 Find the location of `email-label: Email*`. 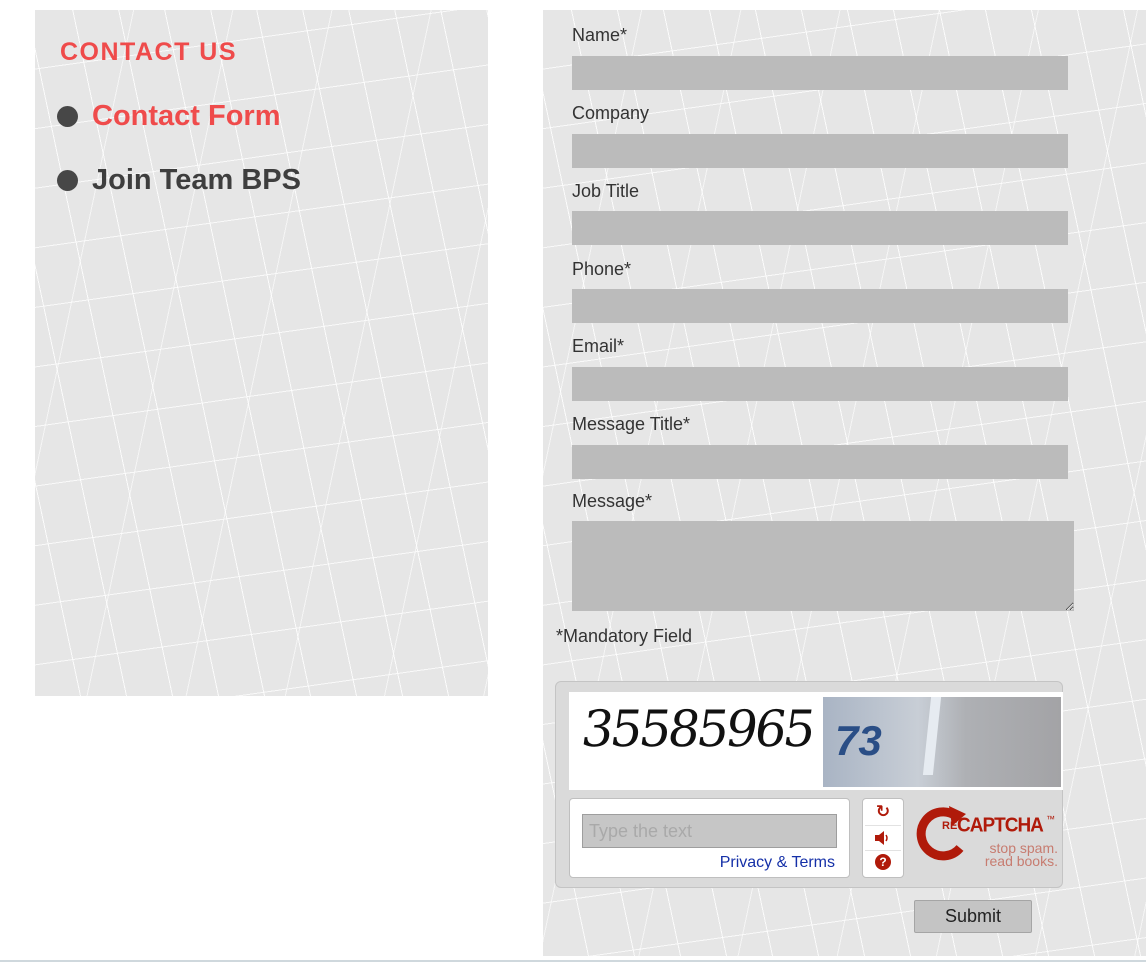

email-label: Email* is located at coordinates (598, 346).